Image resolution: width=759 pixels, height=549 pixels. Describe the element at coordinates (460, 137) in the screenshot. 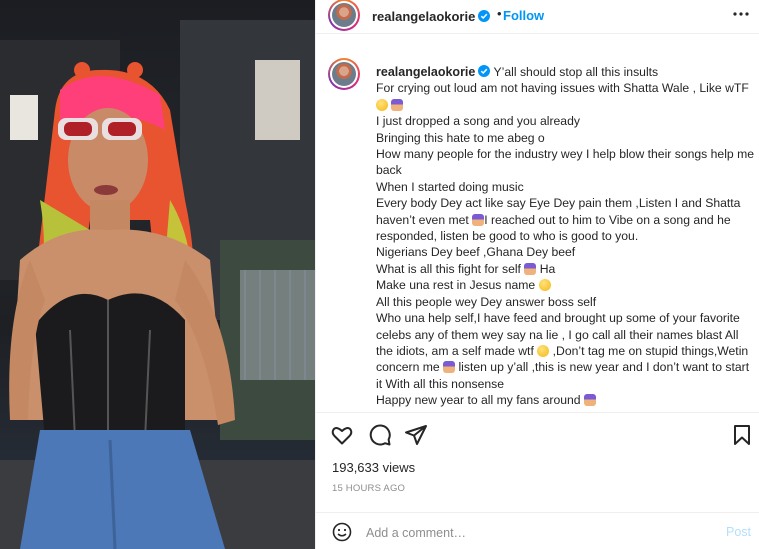

I see `caption-line: Bringing this hate to me abeg o` at that location.